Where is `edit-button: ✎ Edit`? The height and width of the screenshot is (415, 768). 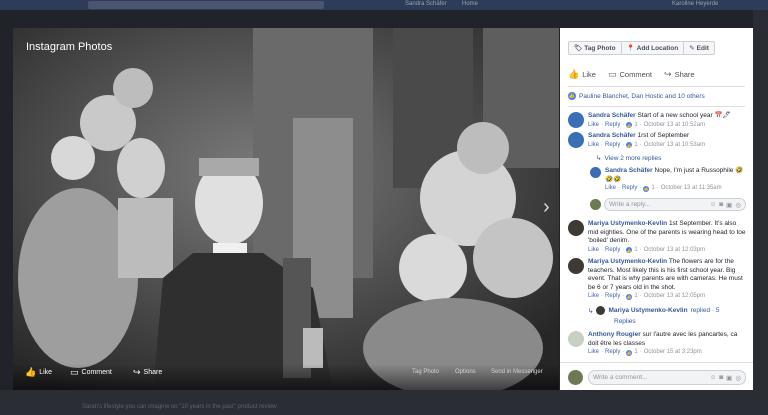
edit-button: ✎ Edit is located at coordinates (699, 48).